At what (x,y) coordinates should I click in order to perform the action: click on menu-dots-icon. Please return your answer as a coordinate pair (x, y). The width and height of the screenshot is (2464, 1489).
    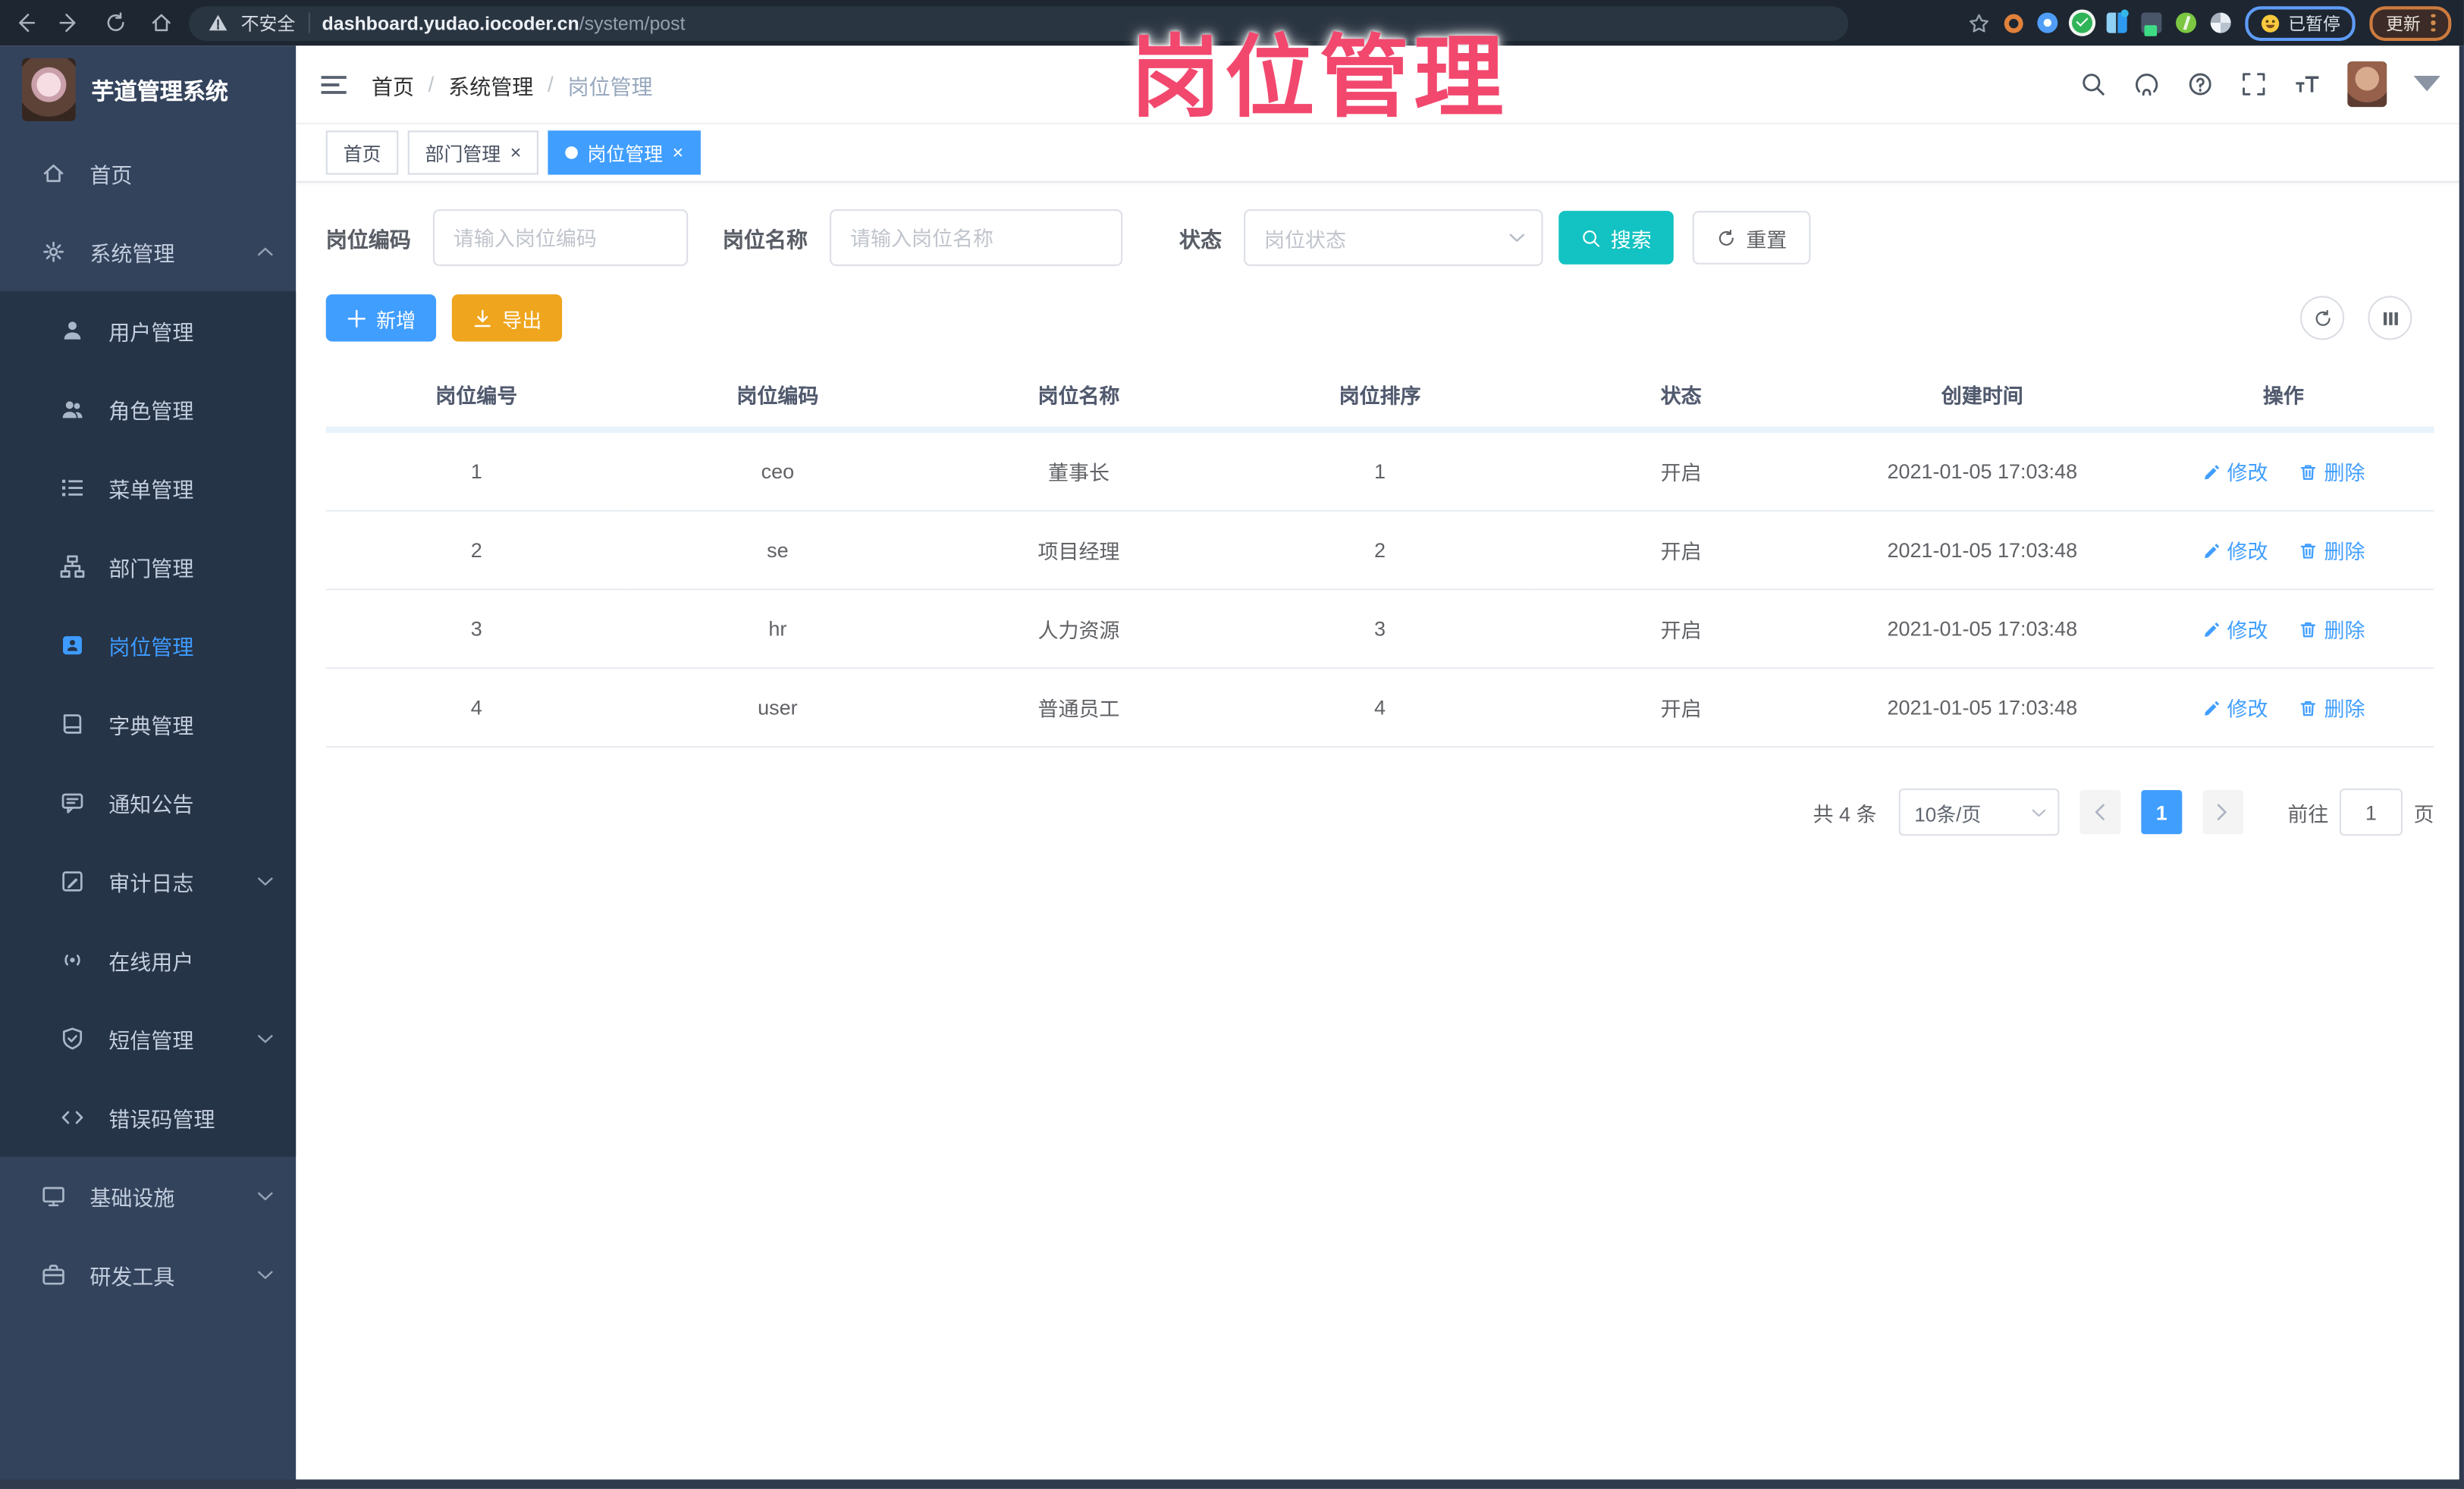
    Looking at the image, I should click on (2433, 23).